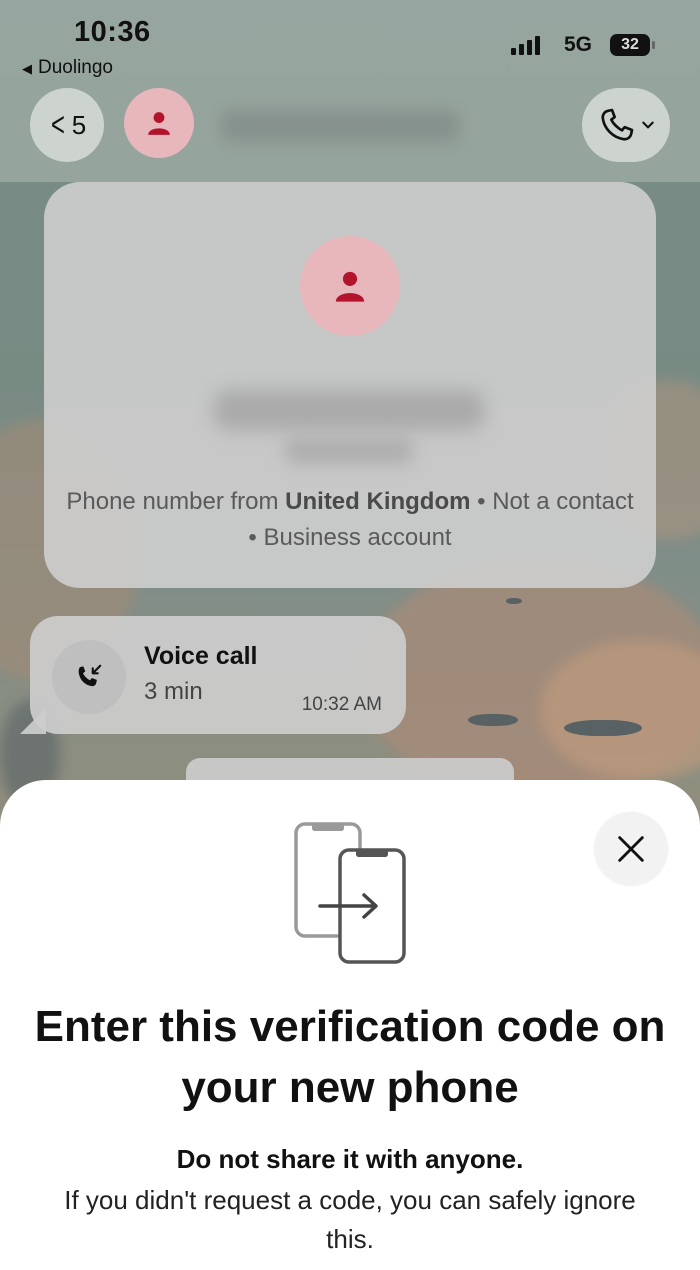  Describe the element at coordinates (378, 501) in the screenshot. I see `info-country: United Kingdom` at that location.